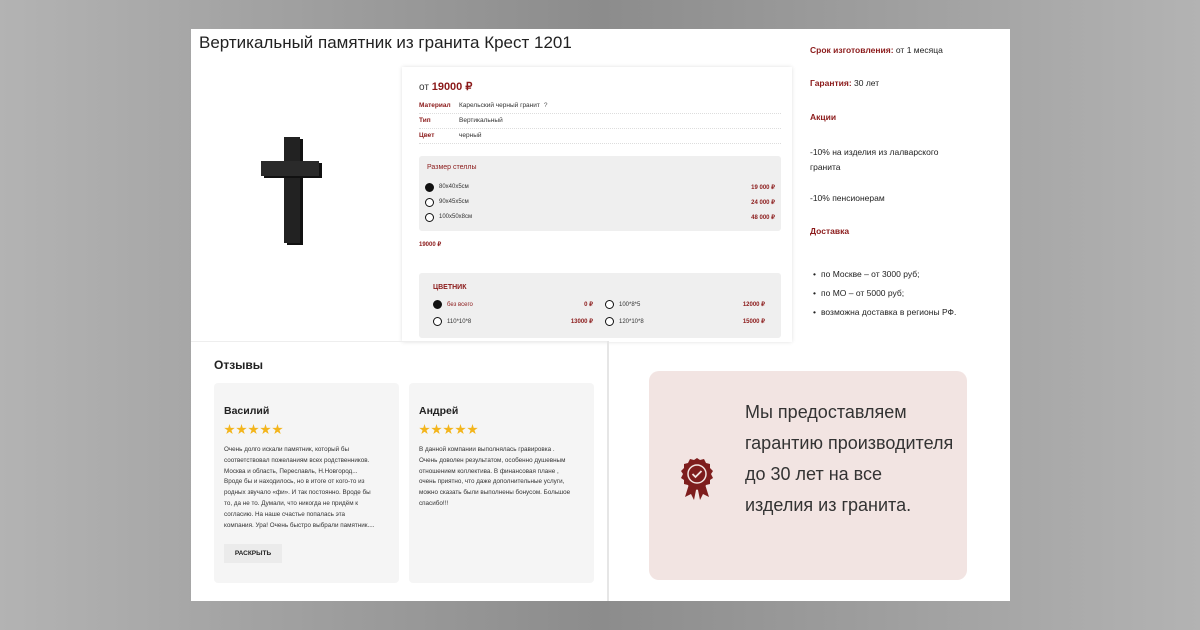  I want to click on promo-item: -10% на изделия из лалварского гранита, so click(874, 159).